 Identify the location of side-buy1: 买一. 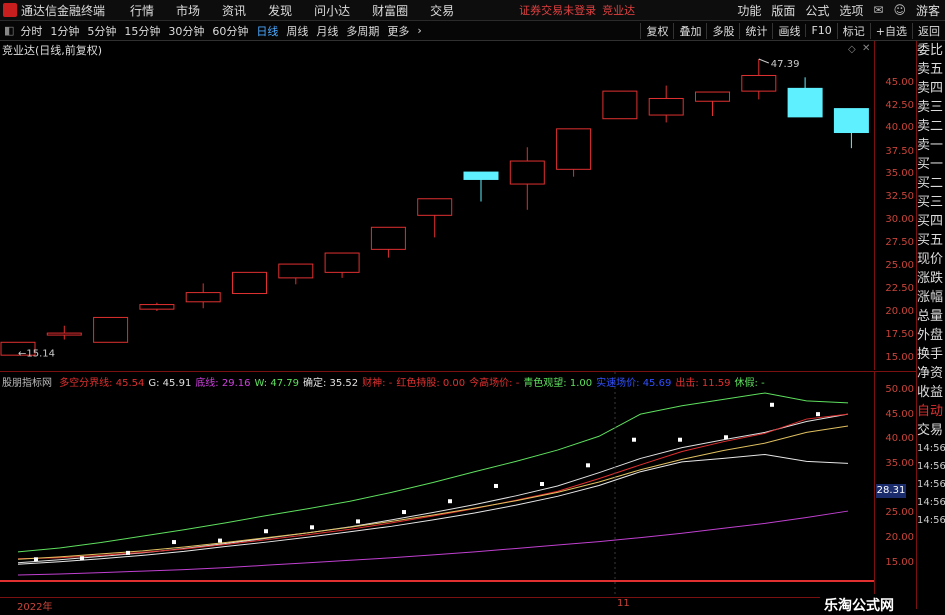
(931, 164).